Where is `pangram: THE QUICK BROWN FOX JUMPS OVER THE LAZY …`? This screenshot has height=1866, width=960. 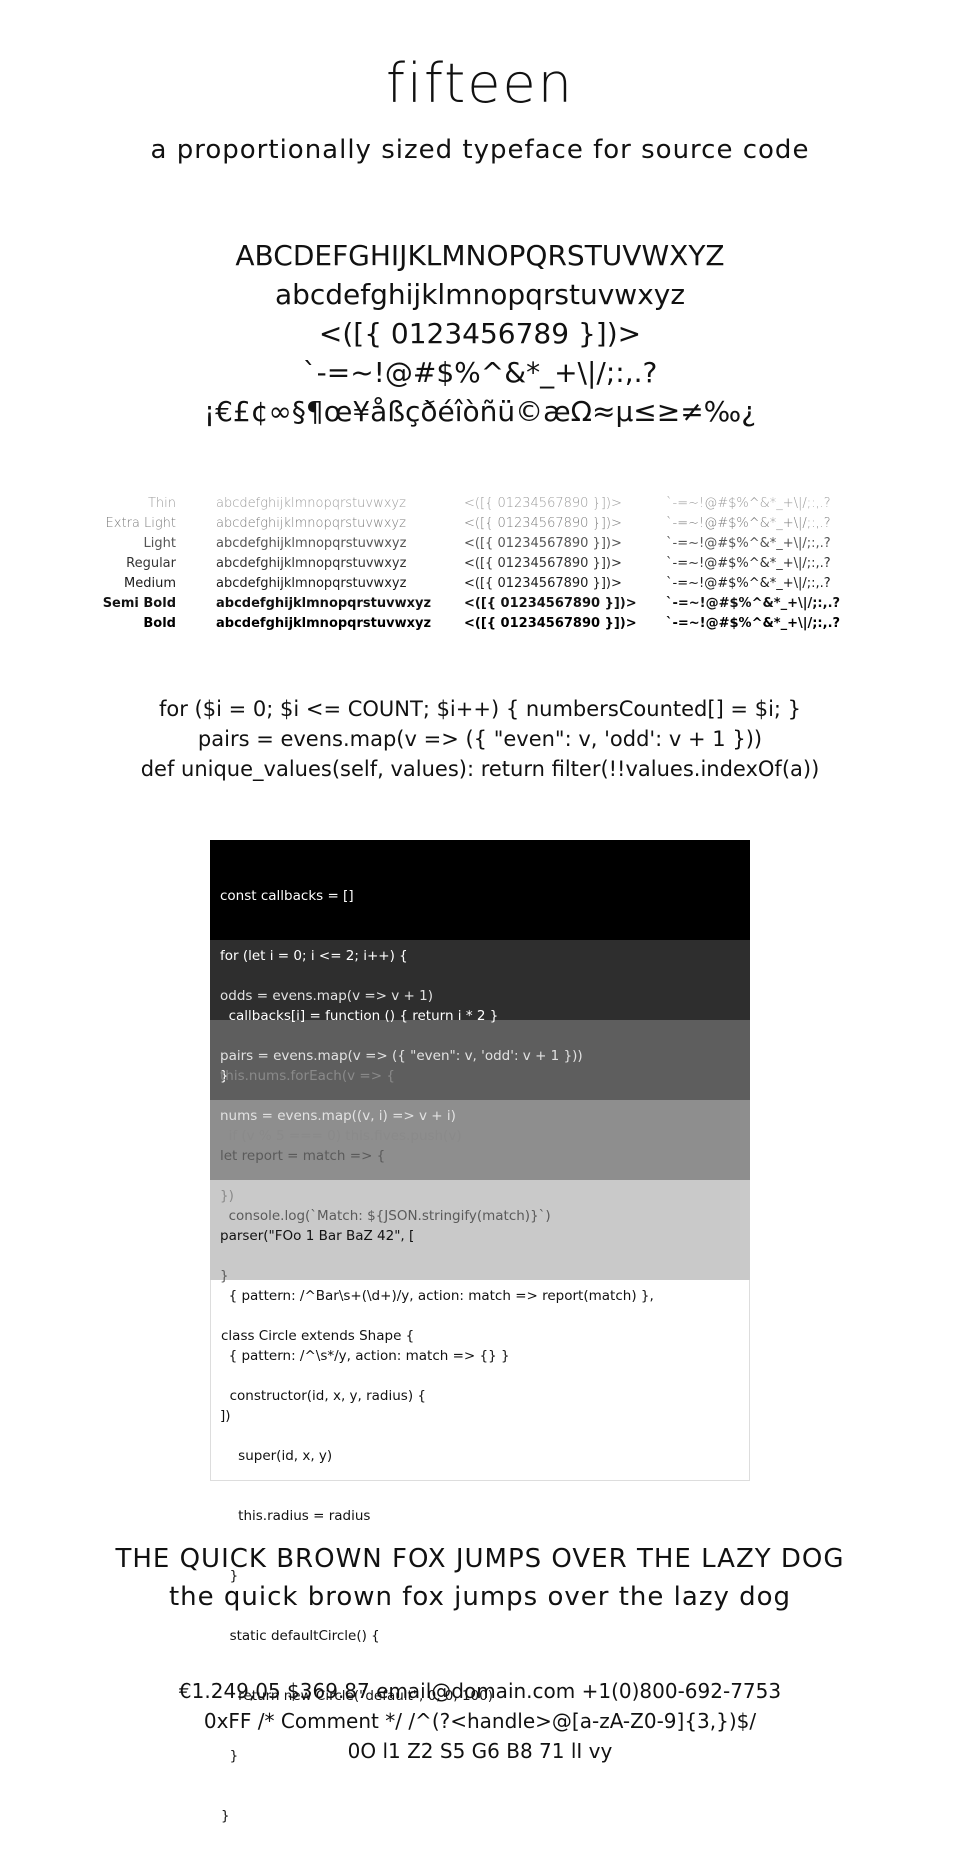 pangram: THE QUICK BROWN FOX JUMPS OVER THE LAZY … is located at coordinates (480, 1578).